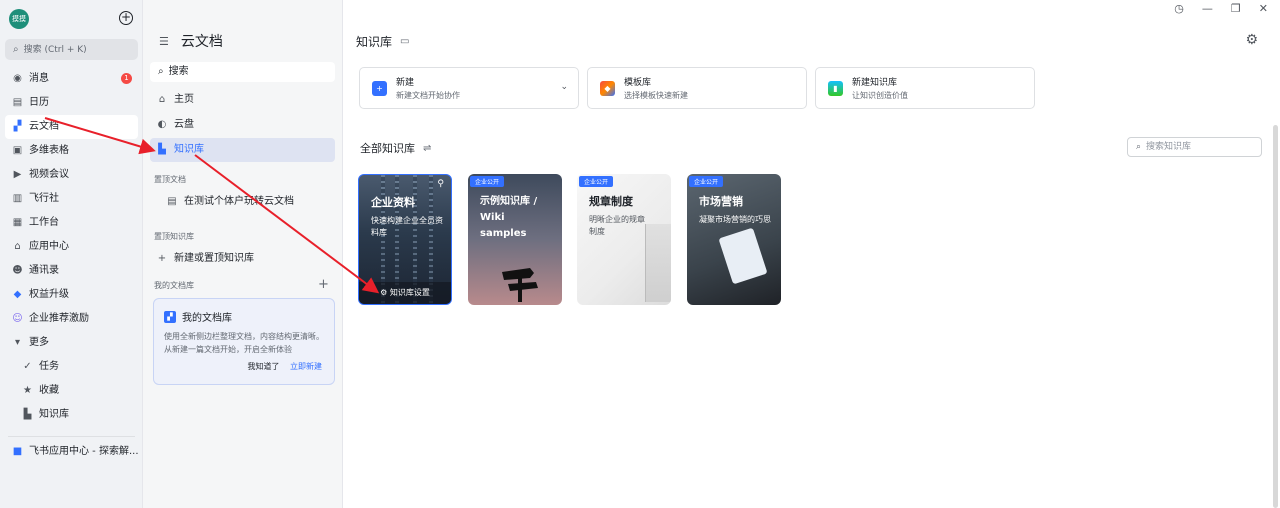 The height and width of the screenshot is (508, 1280). What do you see at coordinates (71, 103) in the screenshot?
I see `nav-item-calendar: ▤ 日历` at bounding box center [71, 103].